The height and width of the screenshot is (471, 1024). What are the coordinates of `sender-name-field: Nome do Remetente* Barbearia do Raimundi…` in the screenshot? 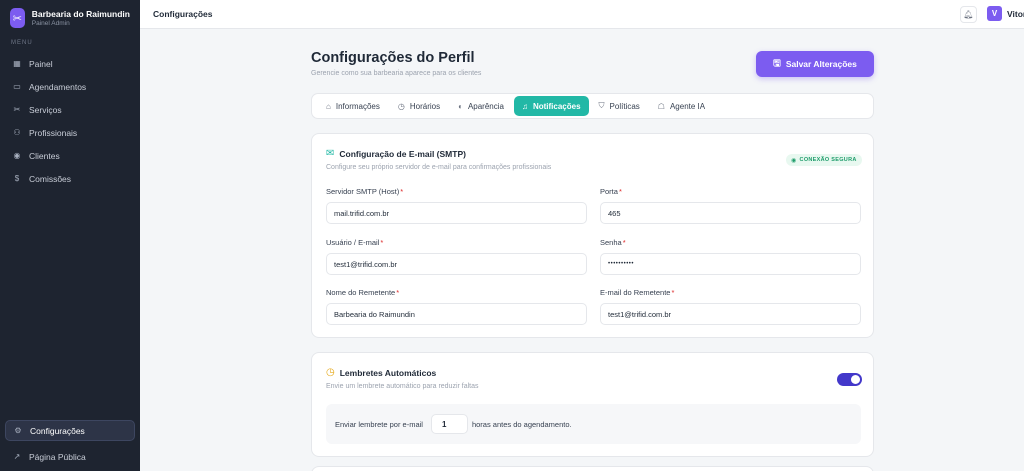 It's located at (456, 306).